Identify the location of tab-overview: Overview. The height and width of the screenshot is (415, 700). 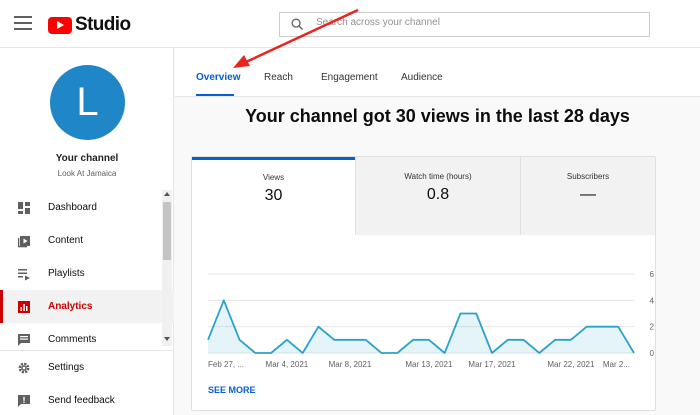
(218, 77).